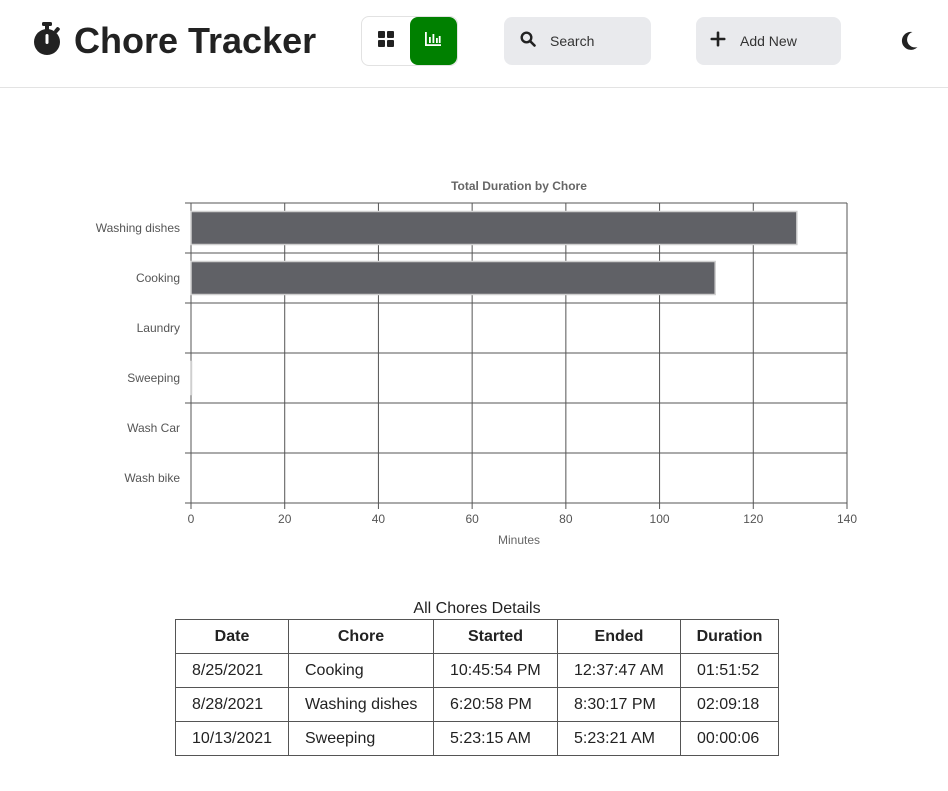  What do you see at coordinates (158, 328) in the screenshot?
I see `y-tick-label: Laundry` at bounding box center [158, 328].